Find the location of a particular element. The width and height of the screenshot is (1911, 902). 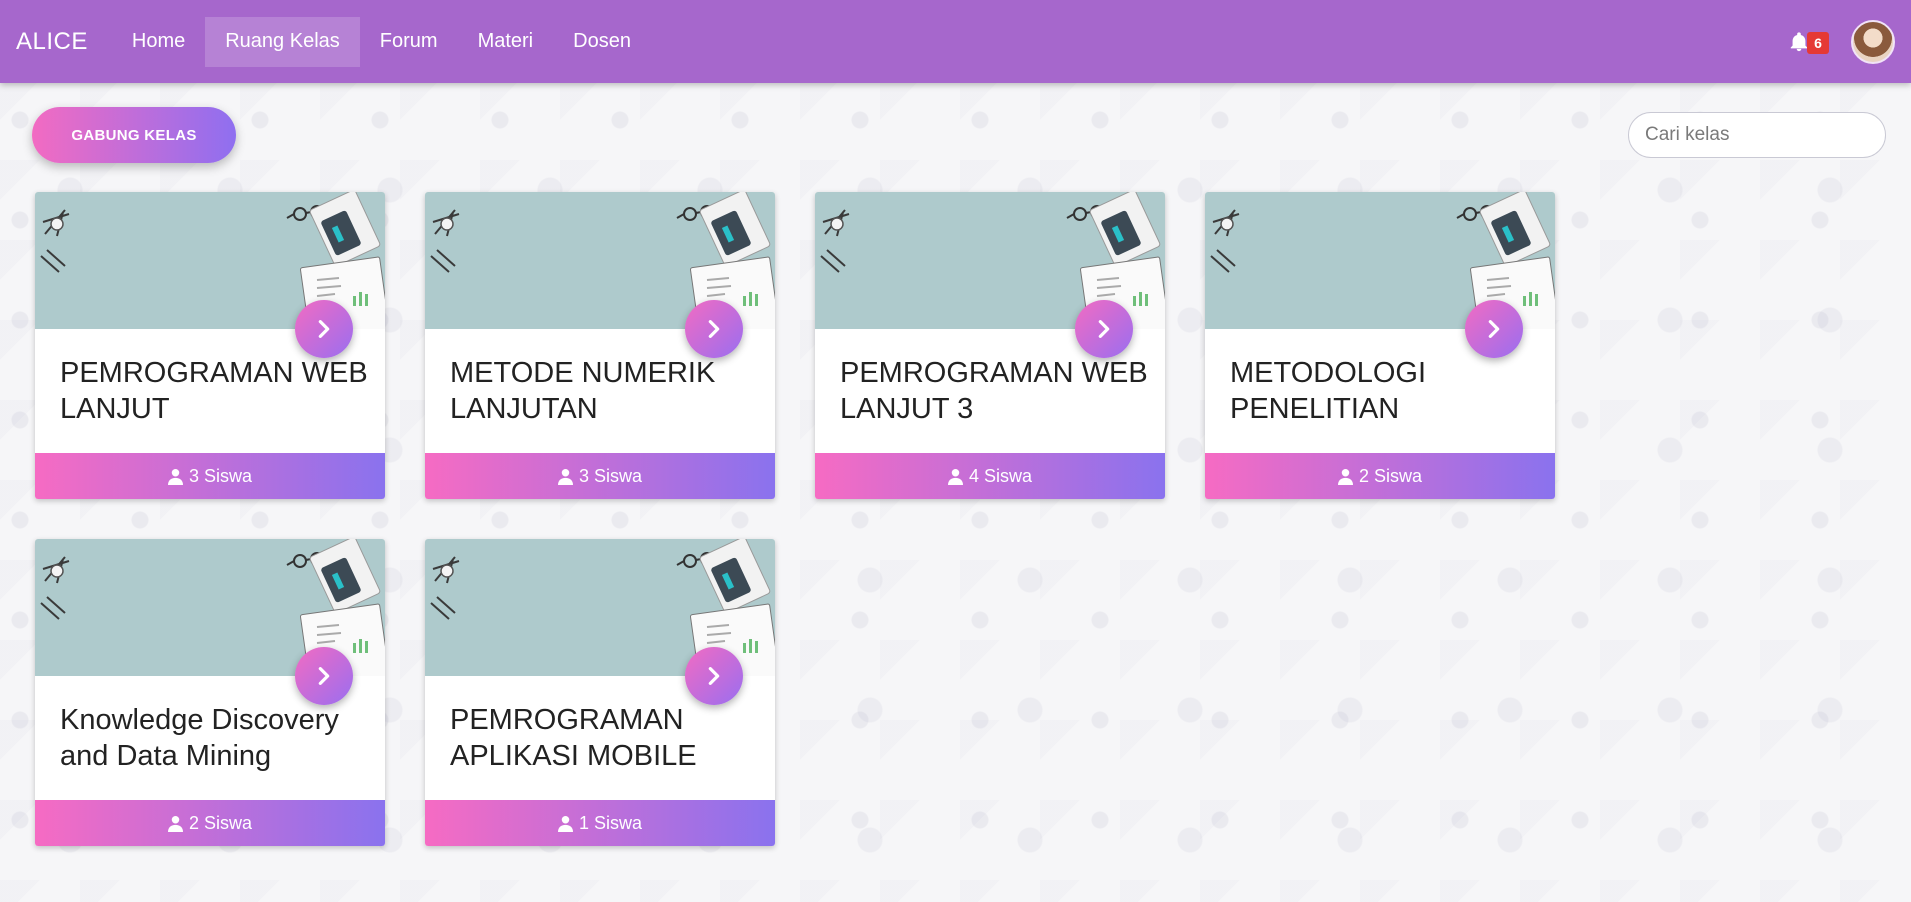

class-student-count: 1 Siswa is located at coordinates (600, 823).